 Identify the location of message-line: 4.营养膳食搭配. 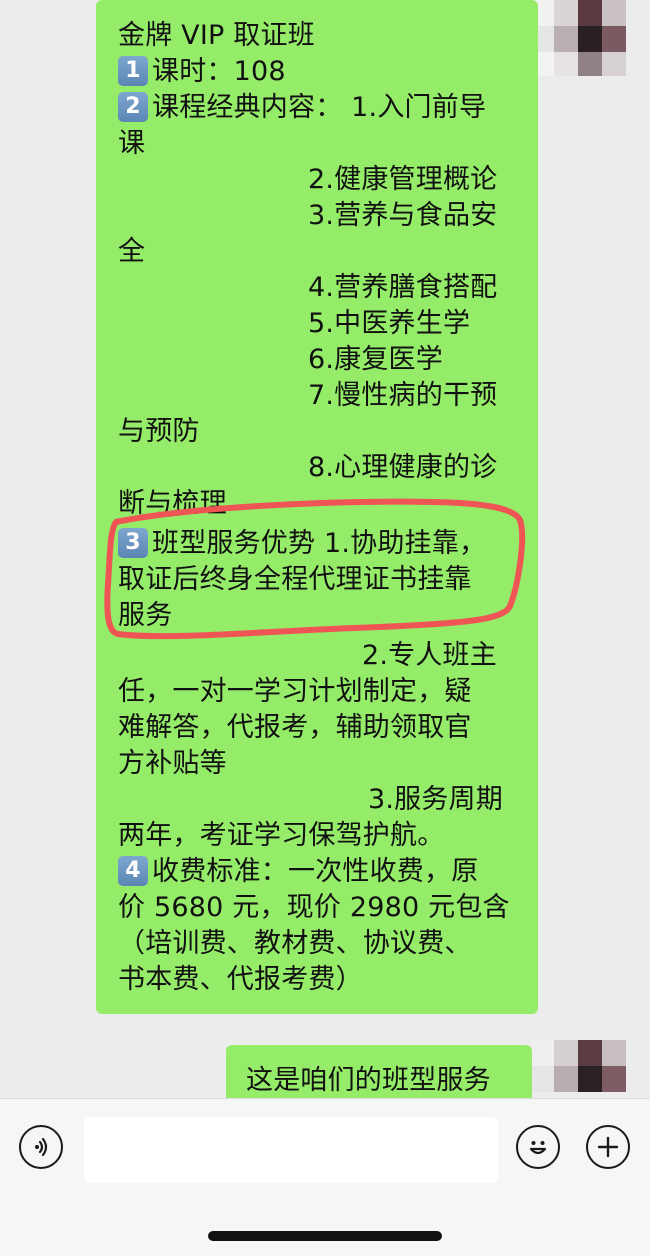
(403, 287).